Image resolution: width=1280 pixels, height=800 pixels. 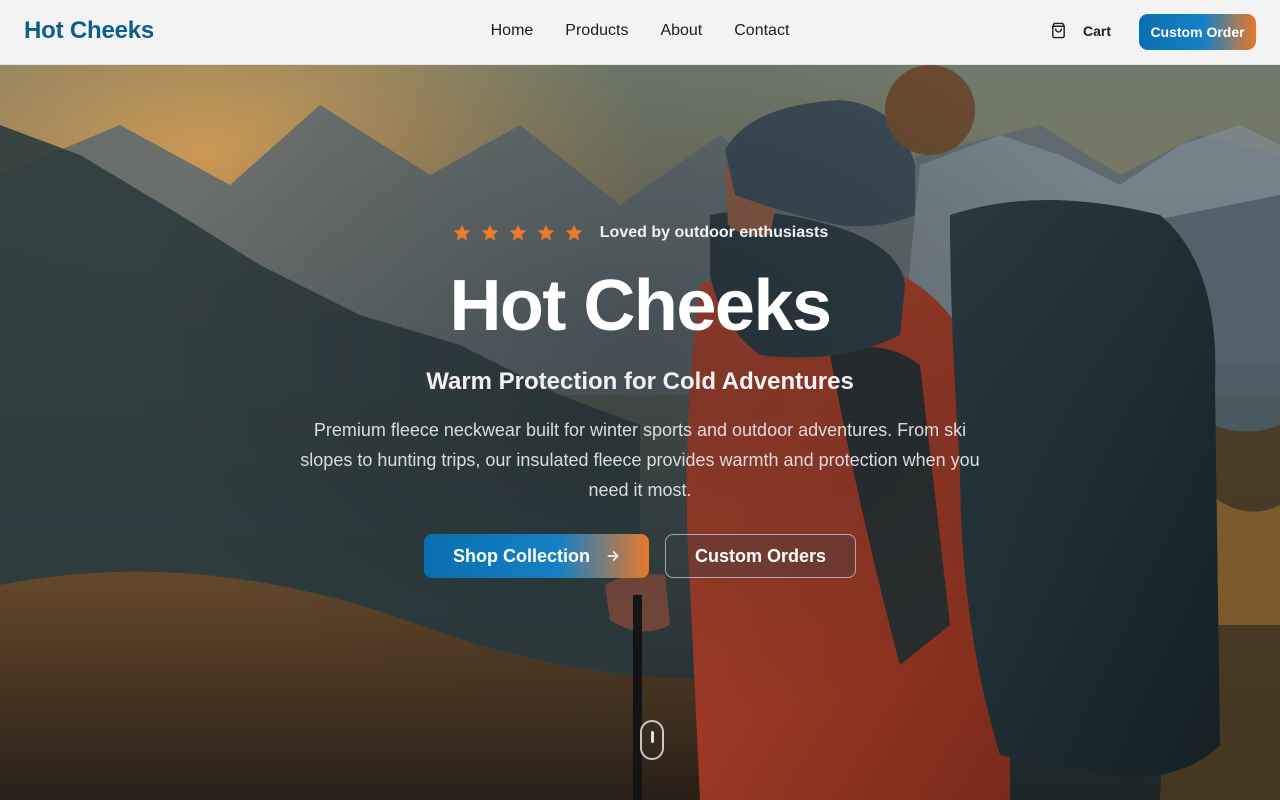 I want to click on star-rating, so click(x=518, y=233).